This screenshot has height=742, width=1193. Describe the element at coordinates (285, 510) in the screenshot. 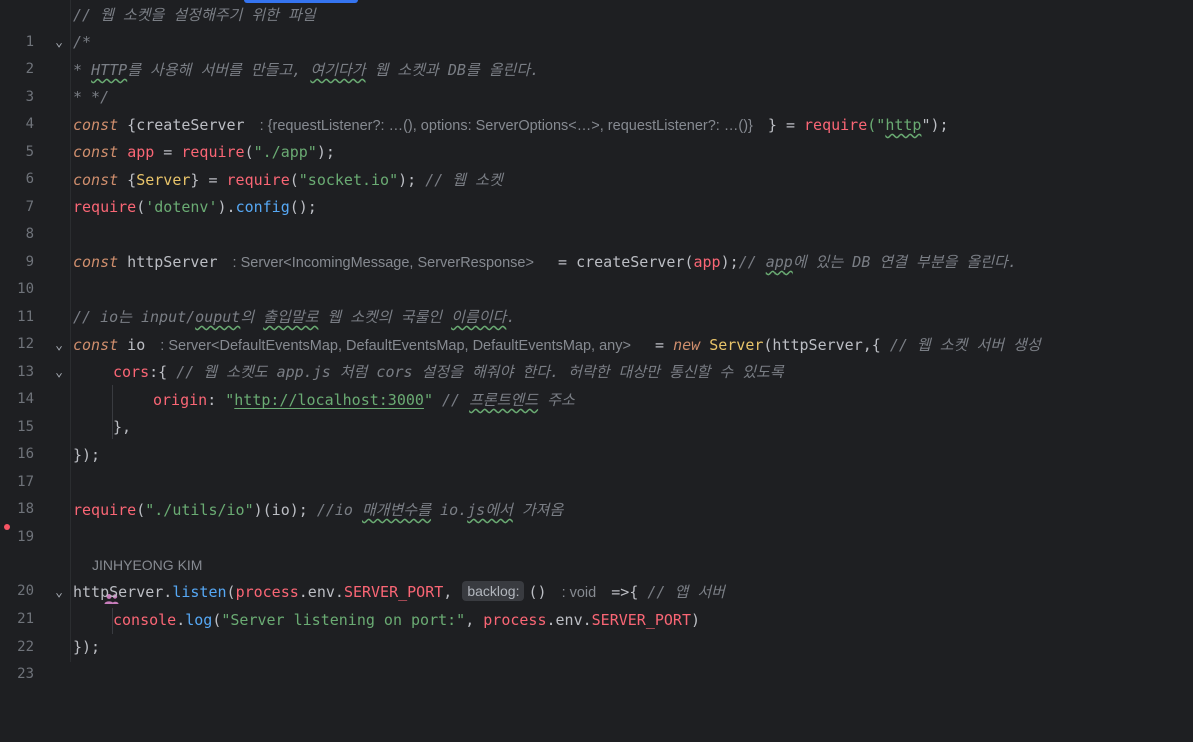

I see `code-text: )(io);` at that location.